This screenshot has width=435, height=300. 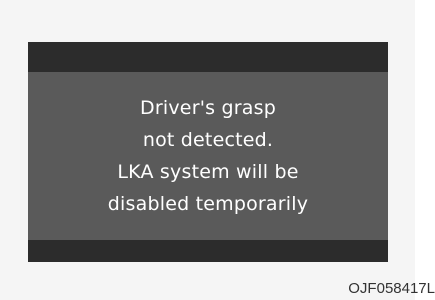 What do you see at coordinates (208, 108) in the screenshot?
I see `message-line-1: Driver's grasp` at bounding box center [208, 108].